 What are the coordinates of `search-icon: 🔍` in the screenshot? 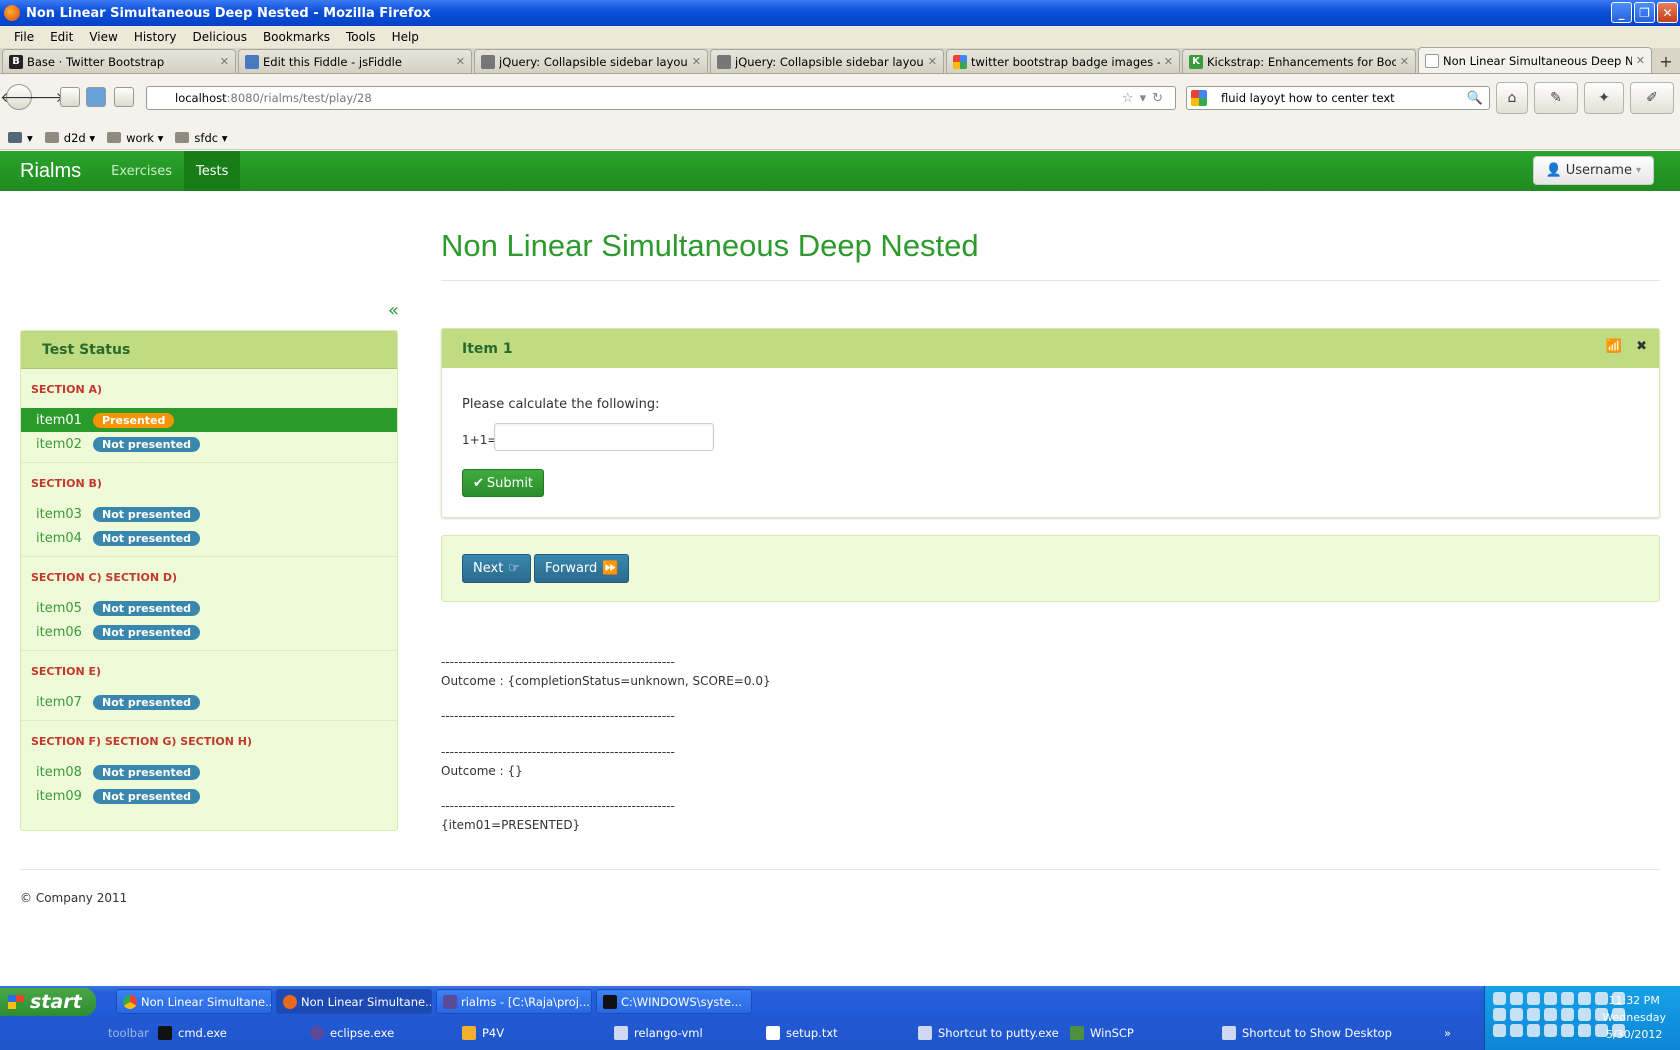 It's located at (1475, 98).